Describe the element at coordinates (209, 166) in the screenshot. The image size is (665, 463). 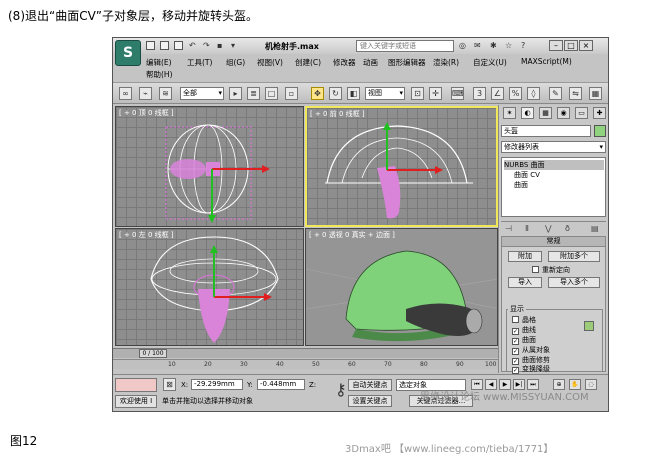
I see `viewport-top: [ + 0 顶 0 线框 ]` at that location.